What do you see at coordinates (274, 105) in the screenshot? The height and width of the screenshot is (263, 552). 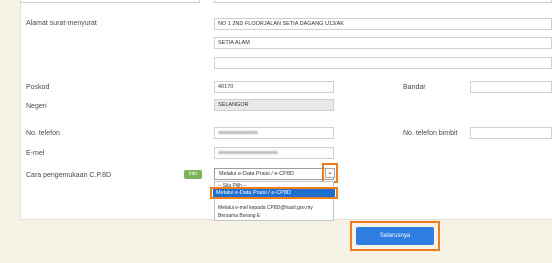 I see `negeri-field: SELANGOR` at bounding box center [274, 105].